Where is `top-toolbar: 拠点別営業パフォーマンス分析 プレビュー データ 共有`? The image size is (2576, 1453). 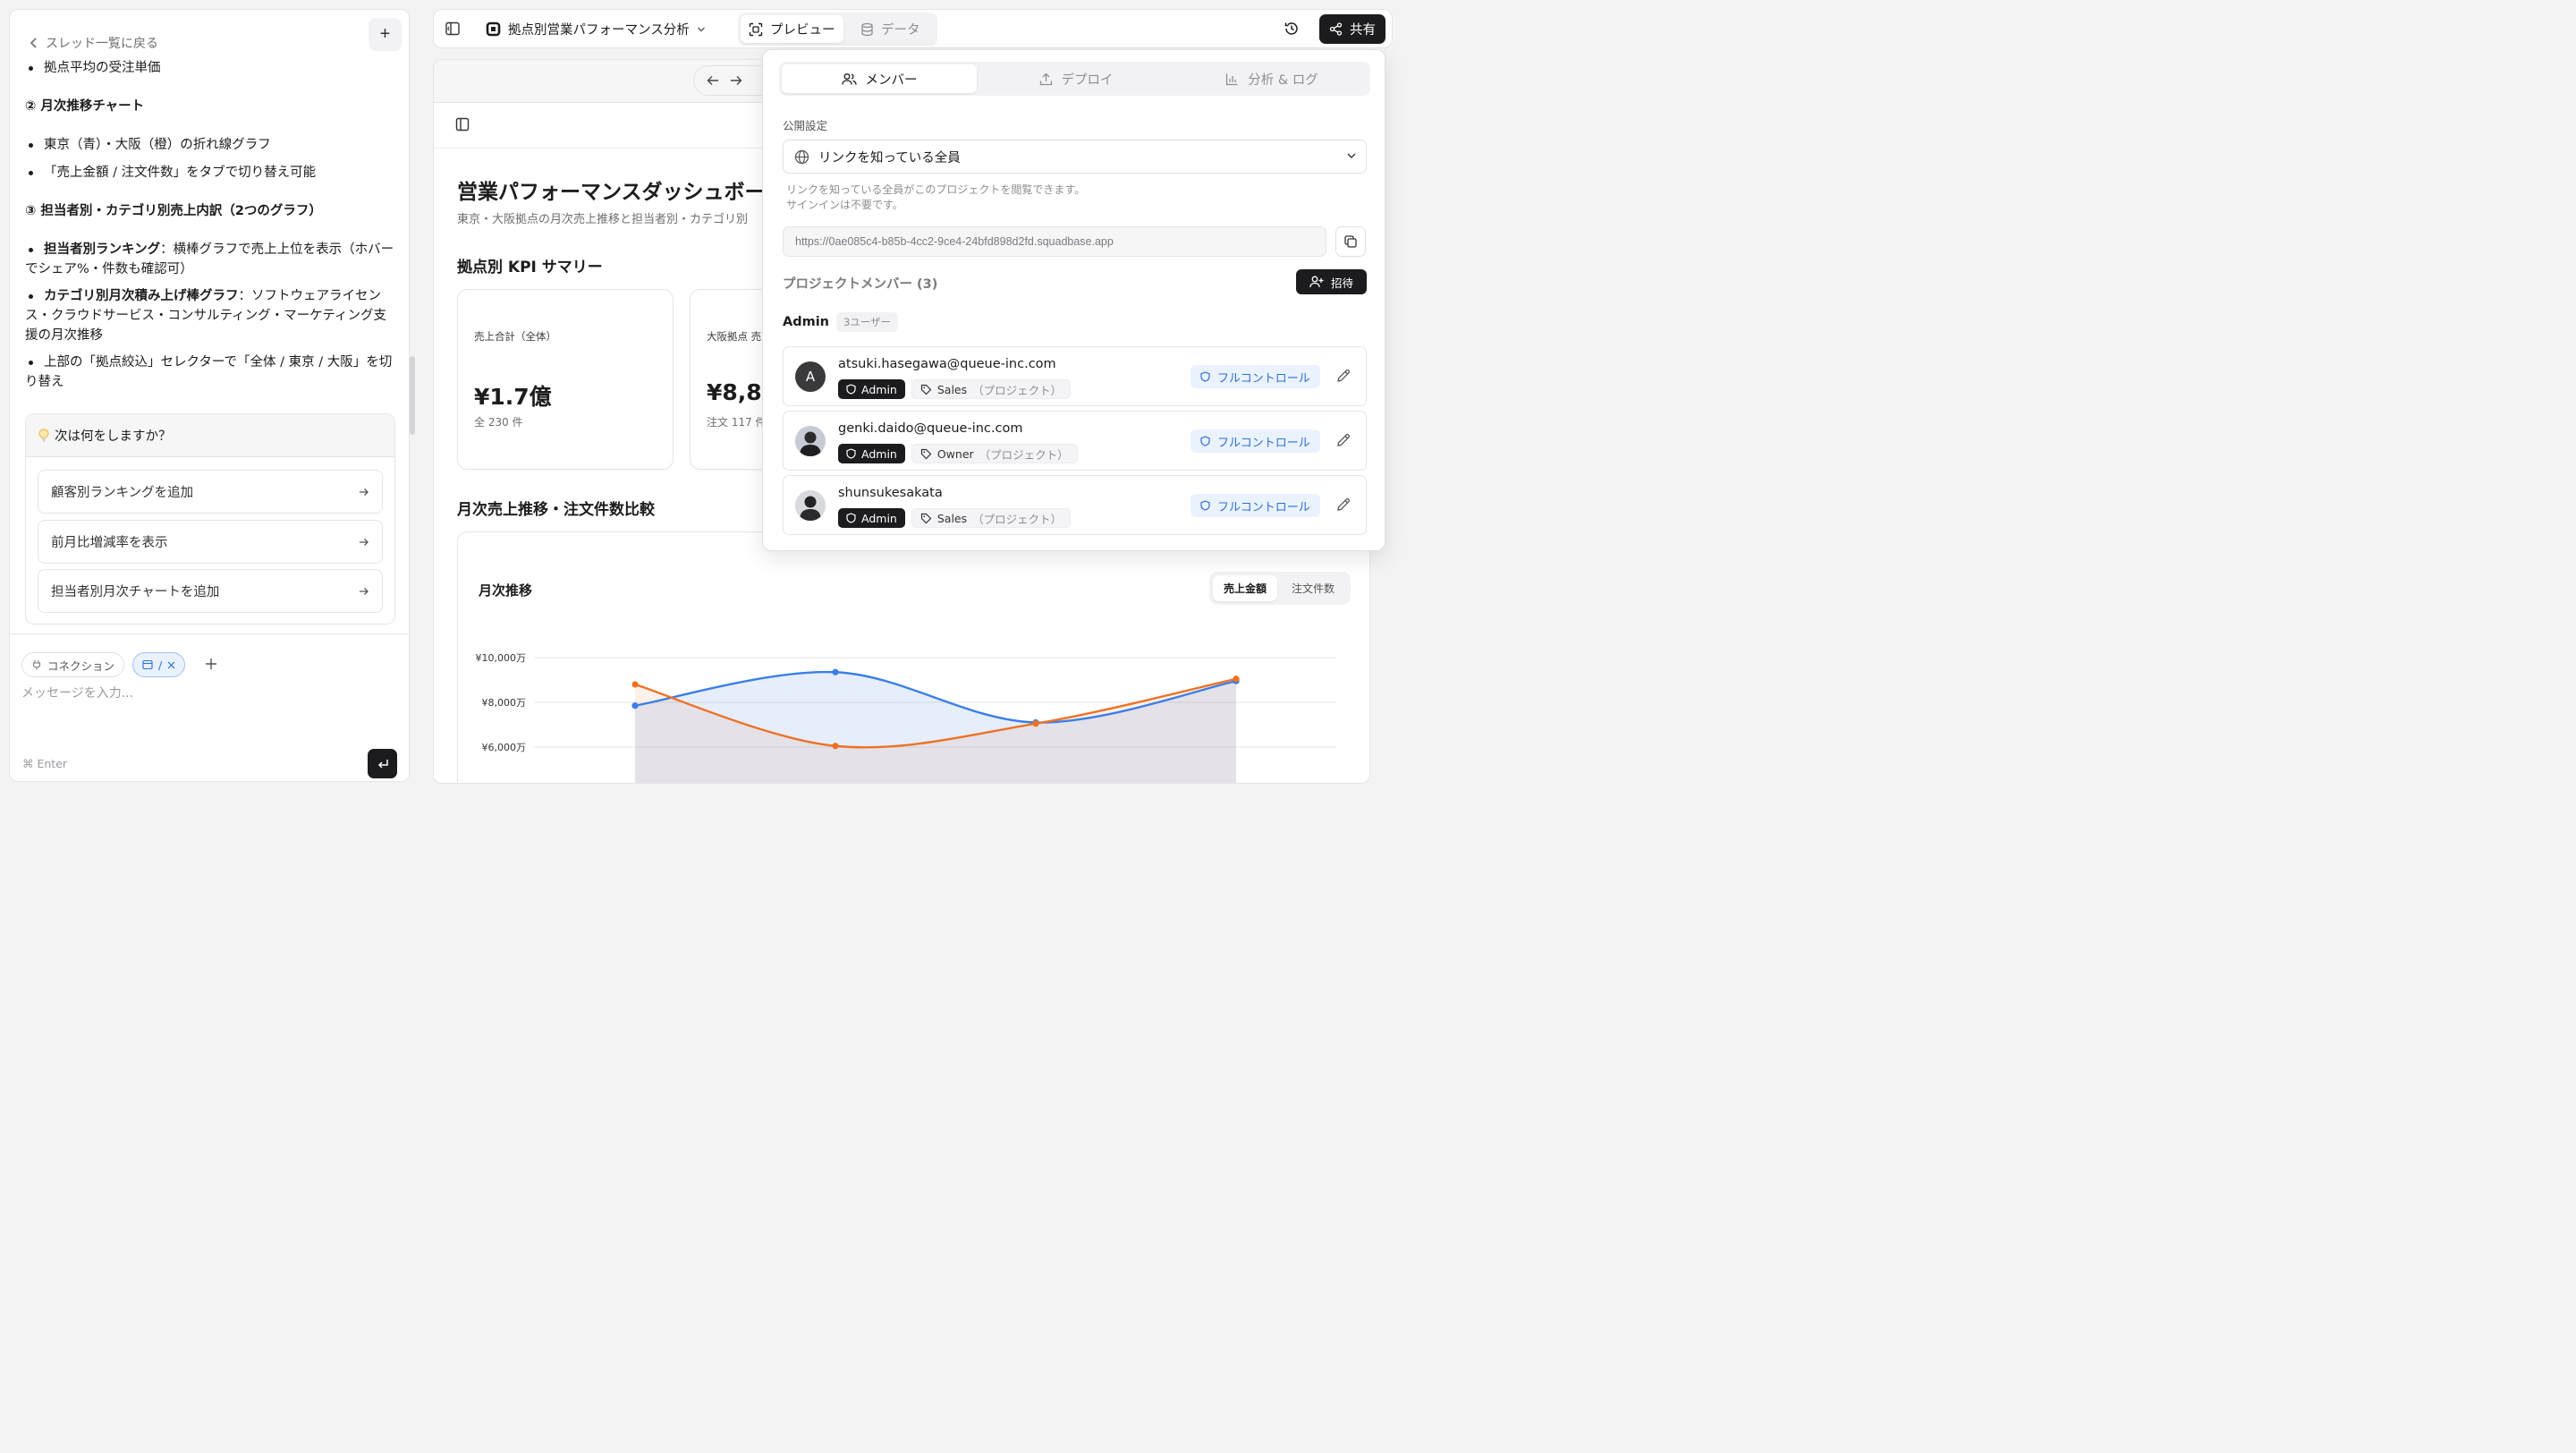
top-toolbar: 拠点別営業パフォーマンス分析 プレビュー データ 共有 is located at coordinates (913, 28).